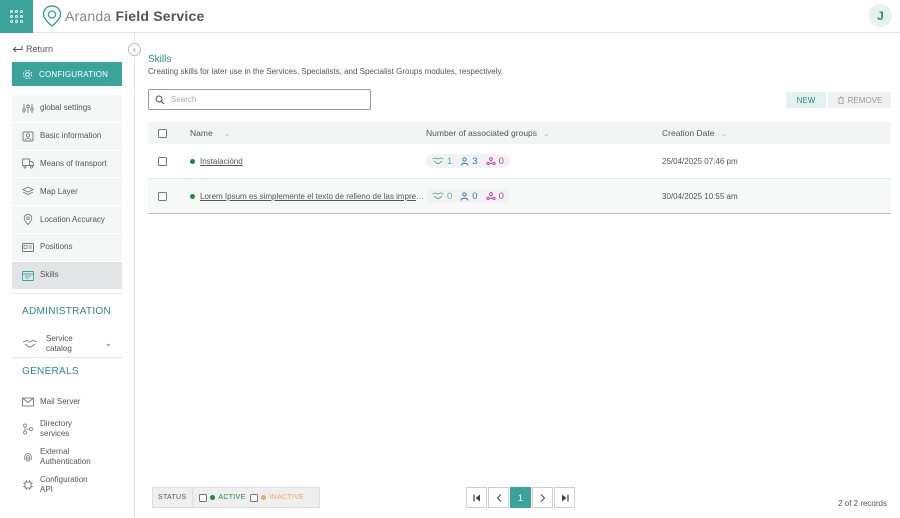  I want to click on pagination: 1, so click(520, 497).